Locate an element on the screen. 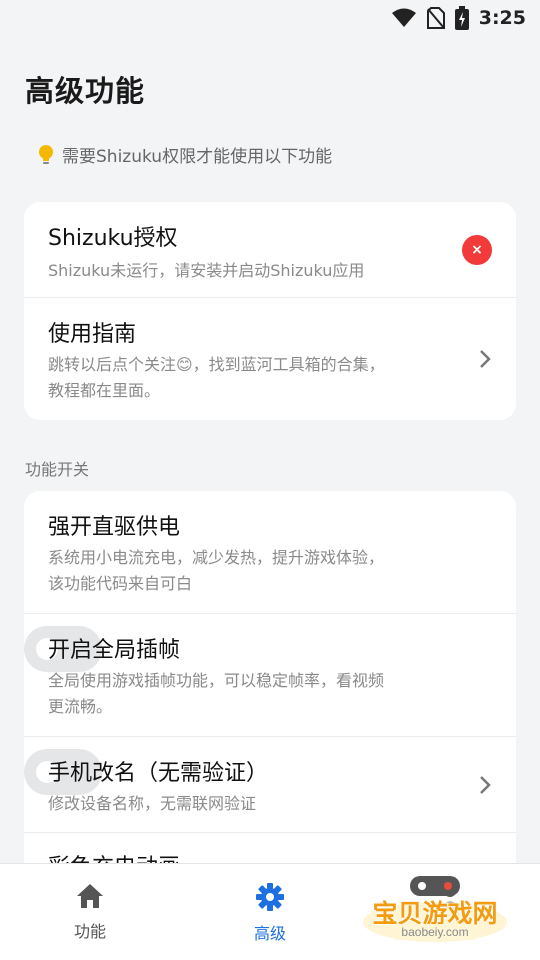  usage-guide-row: 使用指南 跳转以后点个关注😊，找到蓝河工具箱的合集，教程都在里面。 is located at coordinates (270, 359).